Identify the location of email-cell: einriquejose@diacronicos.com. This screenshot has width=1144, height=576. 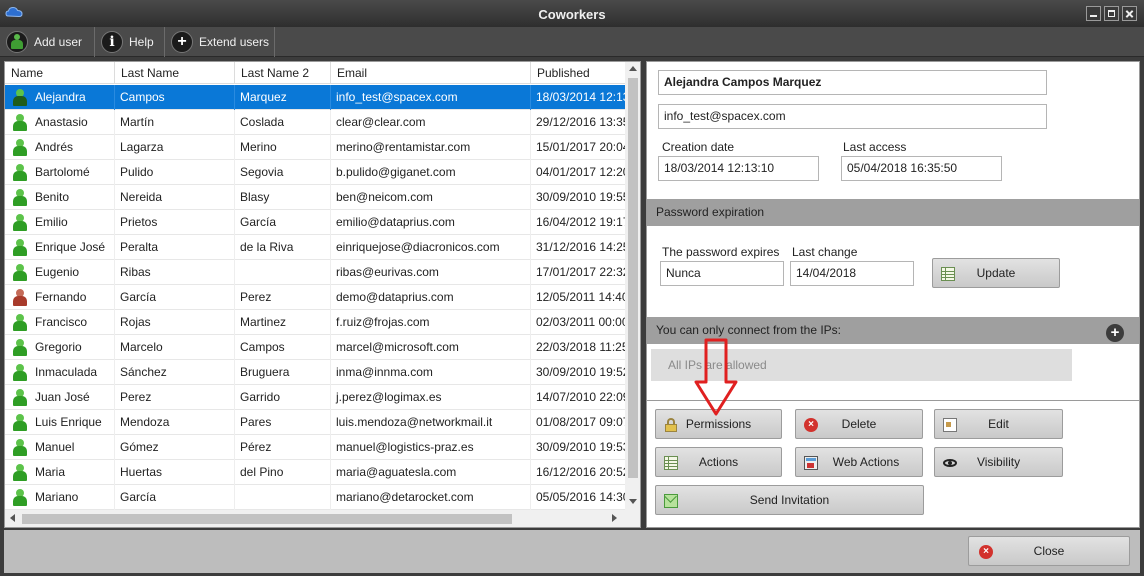
(431, 247).